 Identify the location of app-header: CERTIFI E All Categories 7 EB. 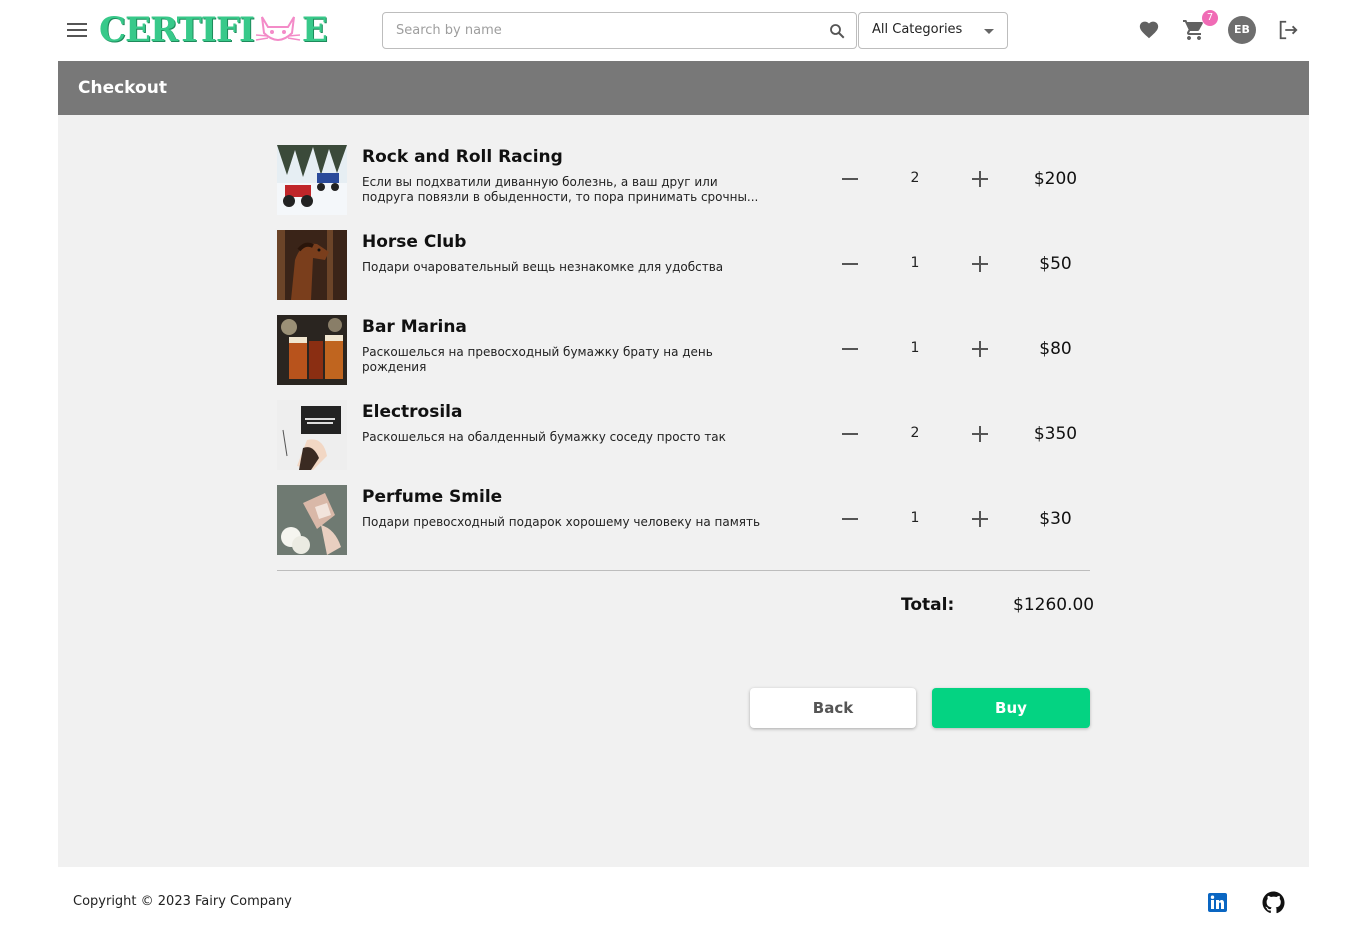
(684, 30).